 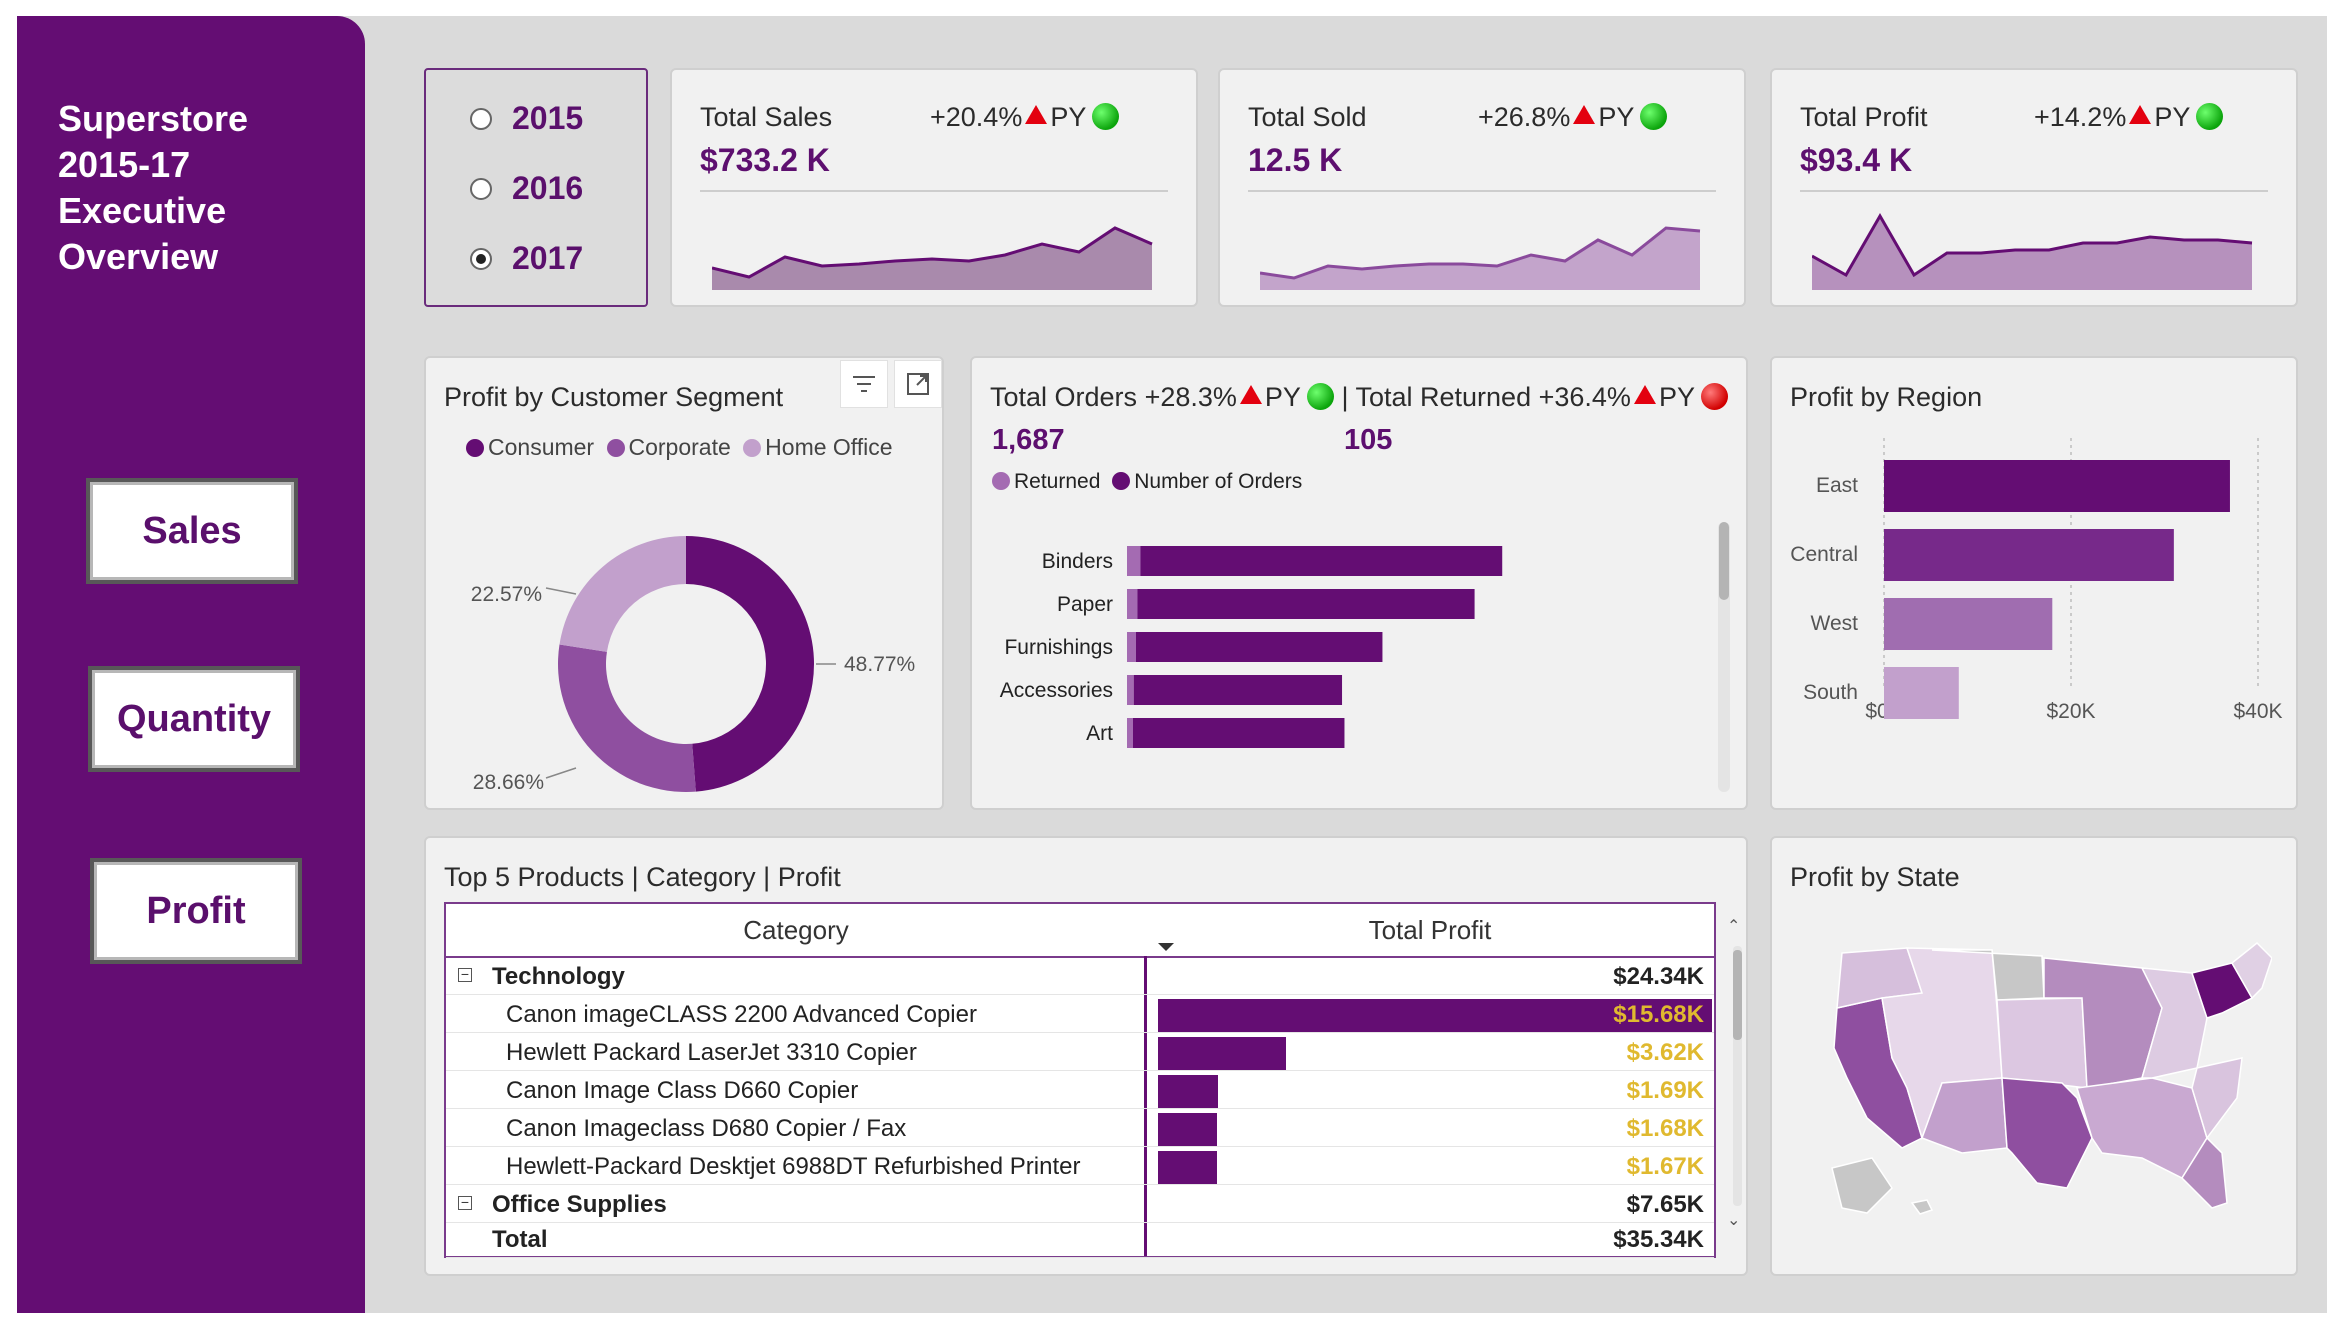 What do you see at coordinates (548, 118) in the screenshot?
I see `year-label: 2015` at bounding box center [548, 118].